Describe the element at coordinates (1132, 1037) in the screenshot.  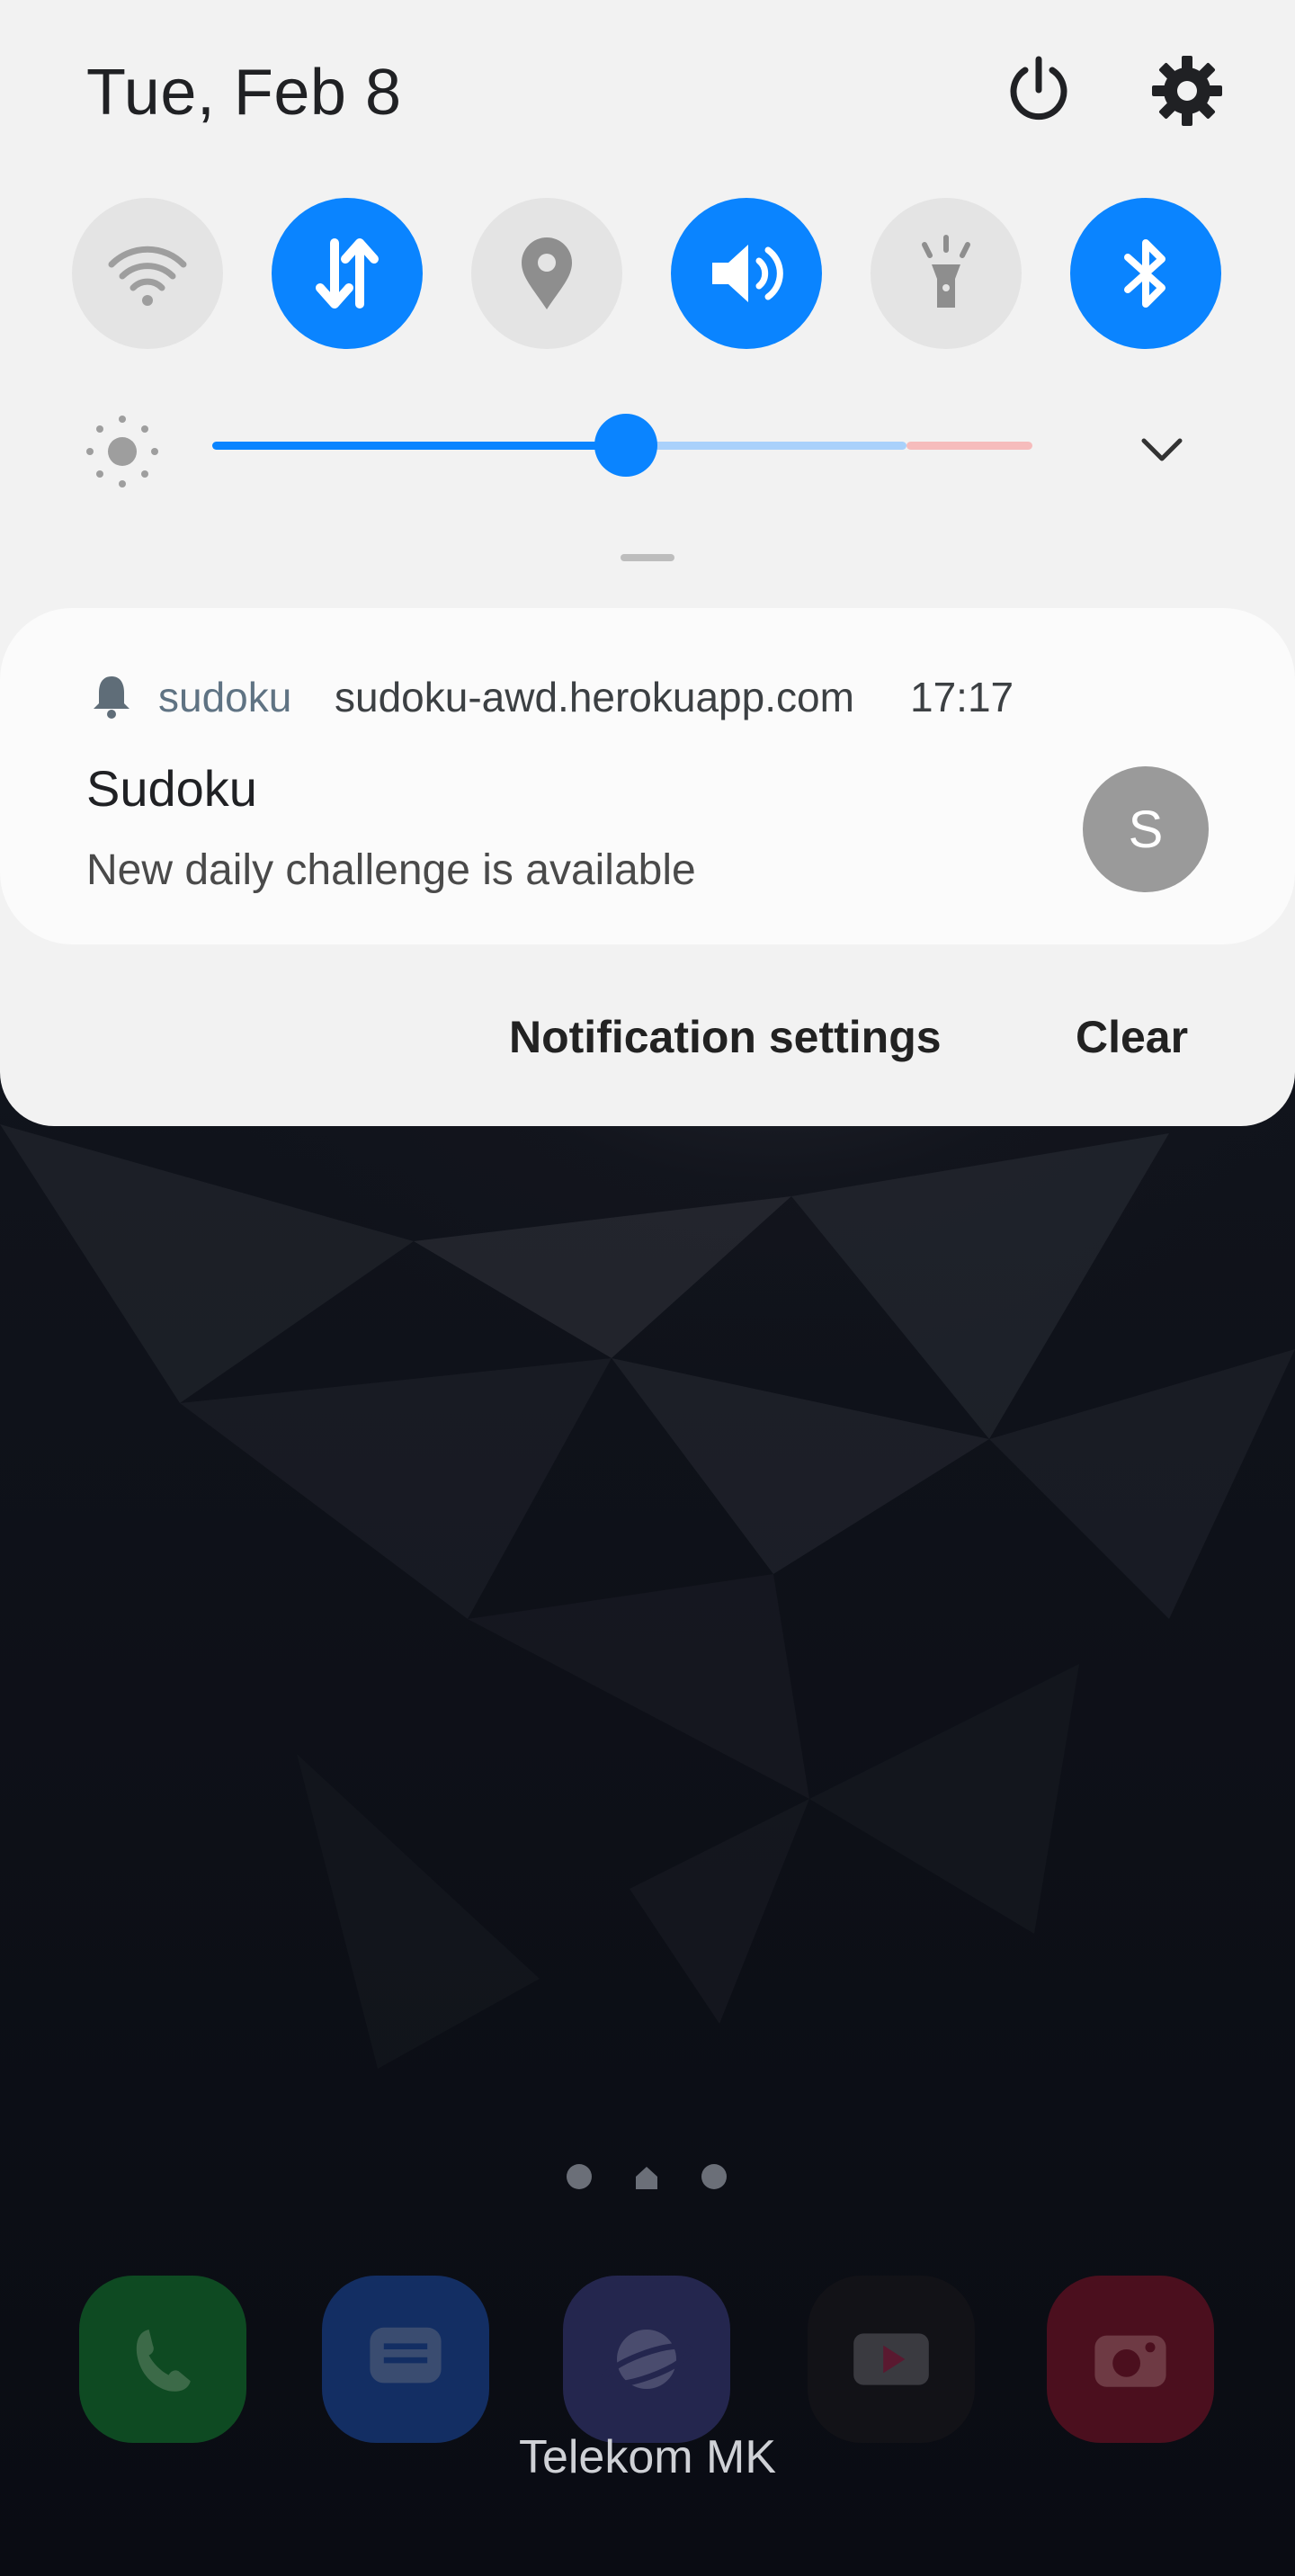
I see `clear-button: Clear` at that location.